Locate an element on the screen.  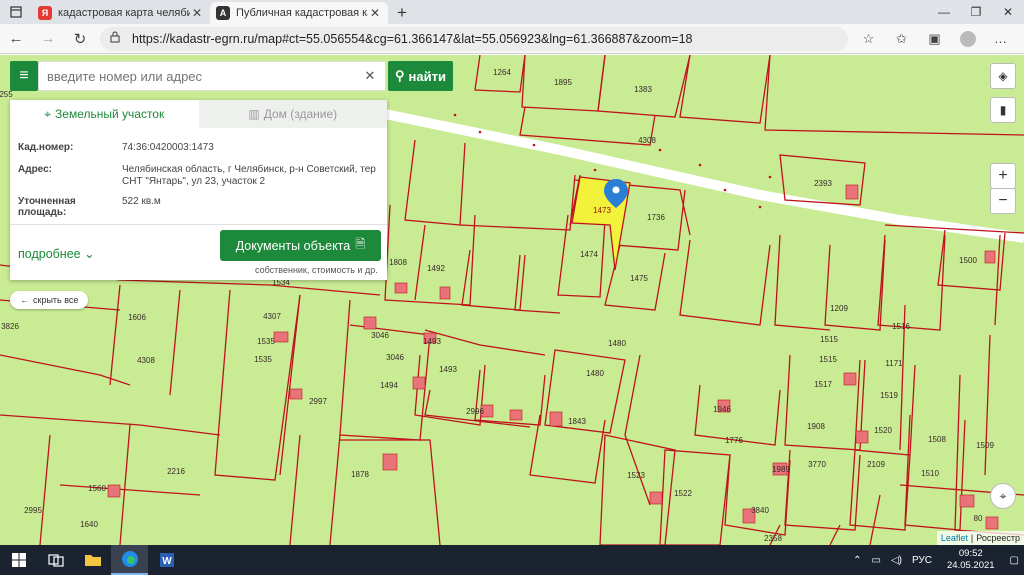
notifications-icon: ▢ is located at coordinates (1014, 560).